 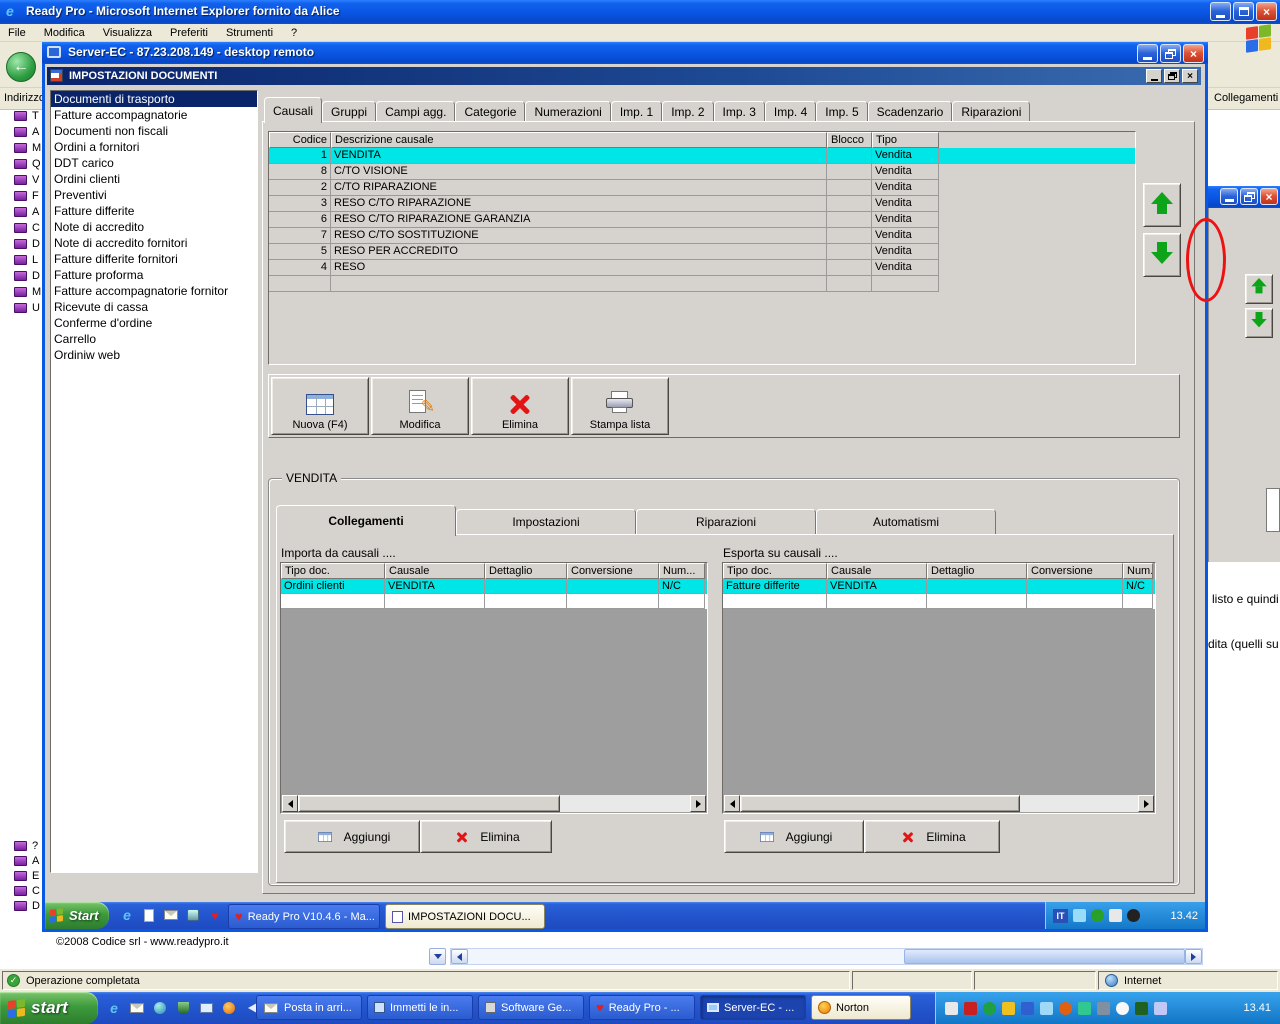 I want to click on scroll-left-button, so click(x=290, y=803).